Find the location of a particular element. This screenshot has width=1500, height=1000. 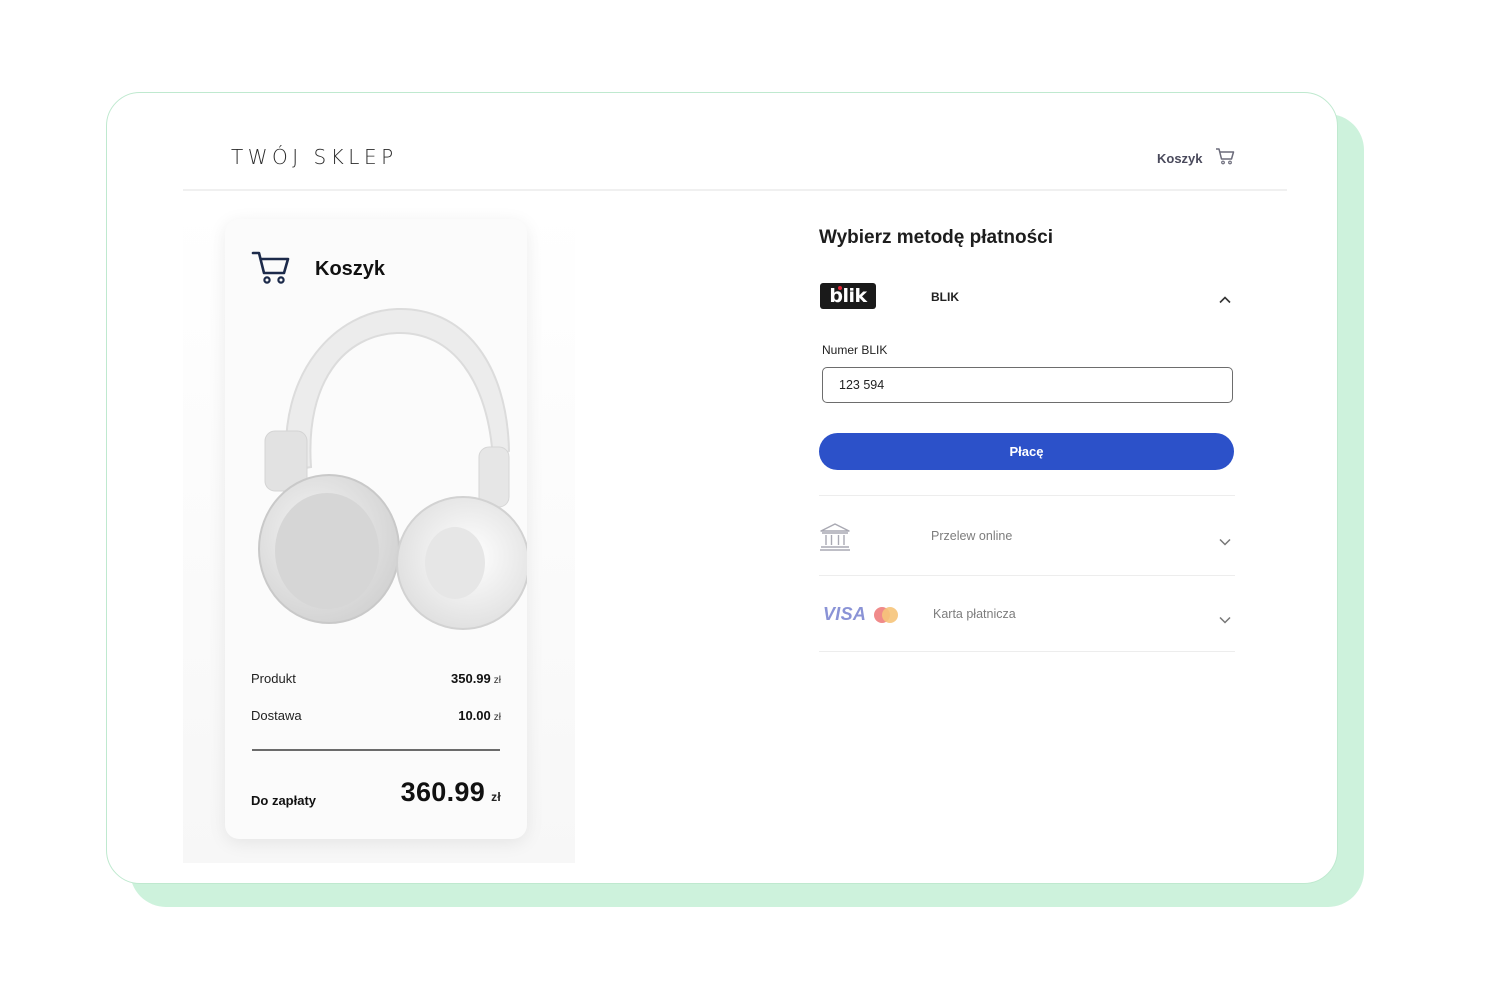

bank-icon is located at coordinates (835, 539).